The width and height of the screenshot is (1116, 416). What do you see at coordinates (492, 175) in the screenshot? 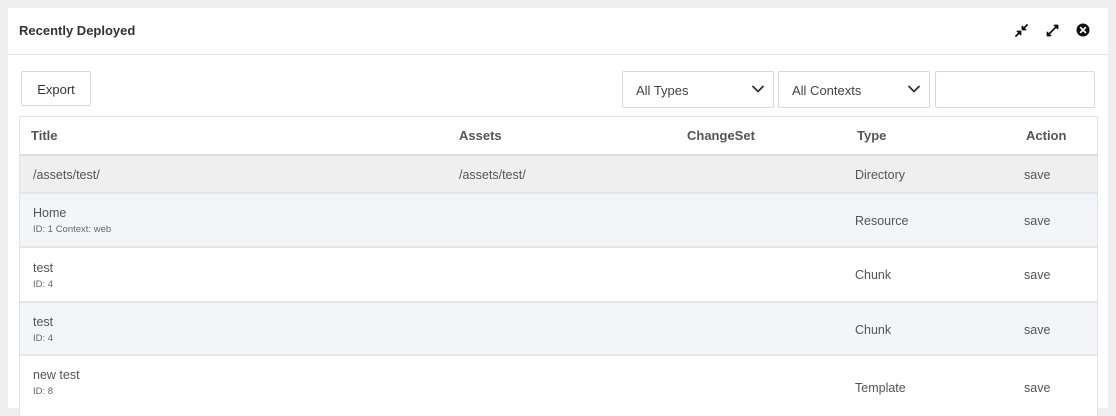
I see `cell-assets: /assets/test/` at bounding box center [492, 175].